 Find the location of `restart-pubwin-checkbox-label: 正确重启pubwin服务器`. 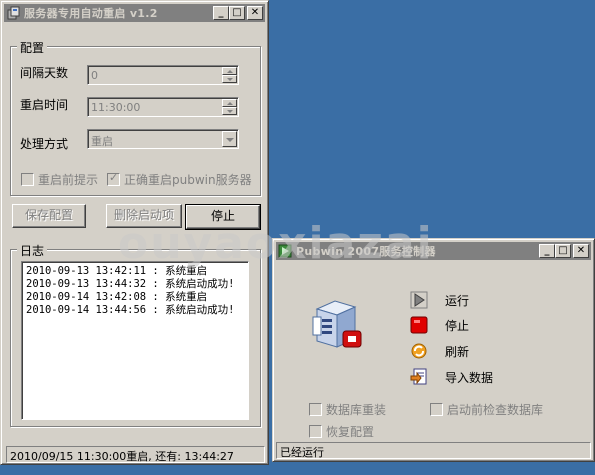

restart-pubwin-checkbox-label: 正确重启pubwin服务器 is located at coordinates (188, 180).